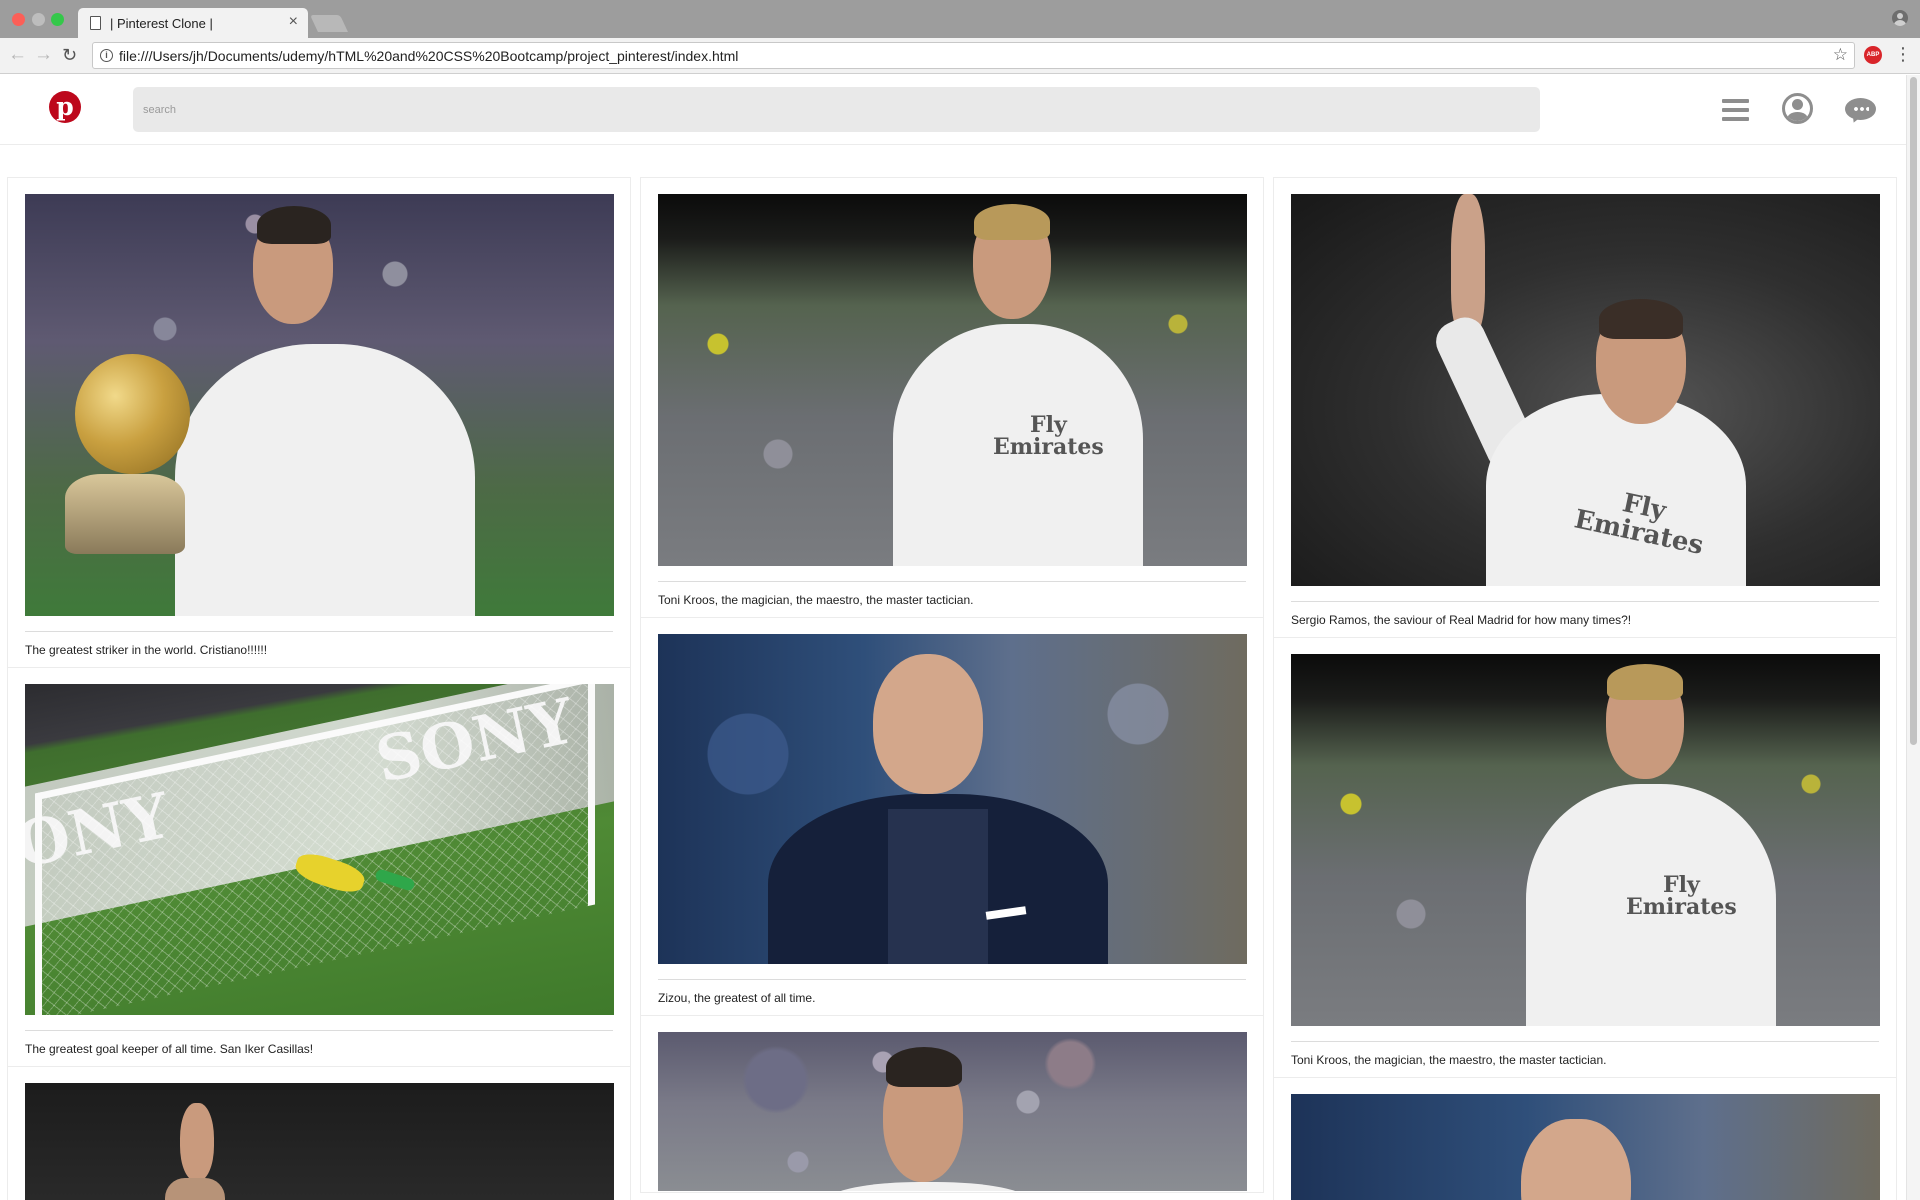 The width and height of the screenshot is (1920, 1200). What do you see at coordinates (1900, 18) in the screenshot?
I see `browser-profile-icon` at bounding box center [1900, 18].